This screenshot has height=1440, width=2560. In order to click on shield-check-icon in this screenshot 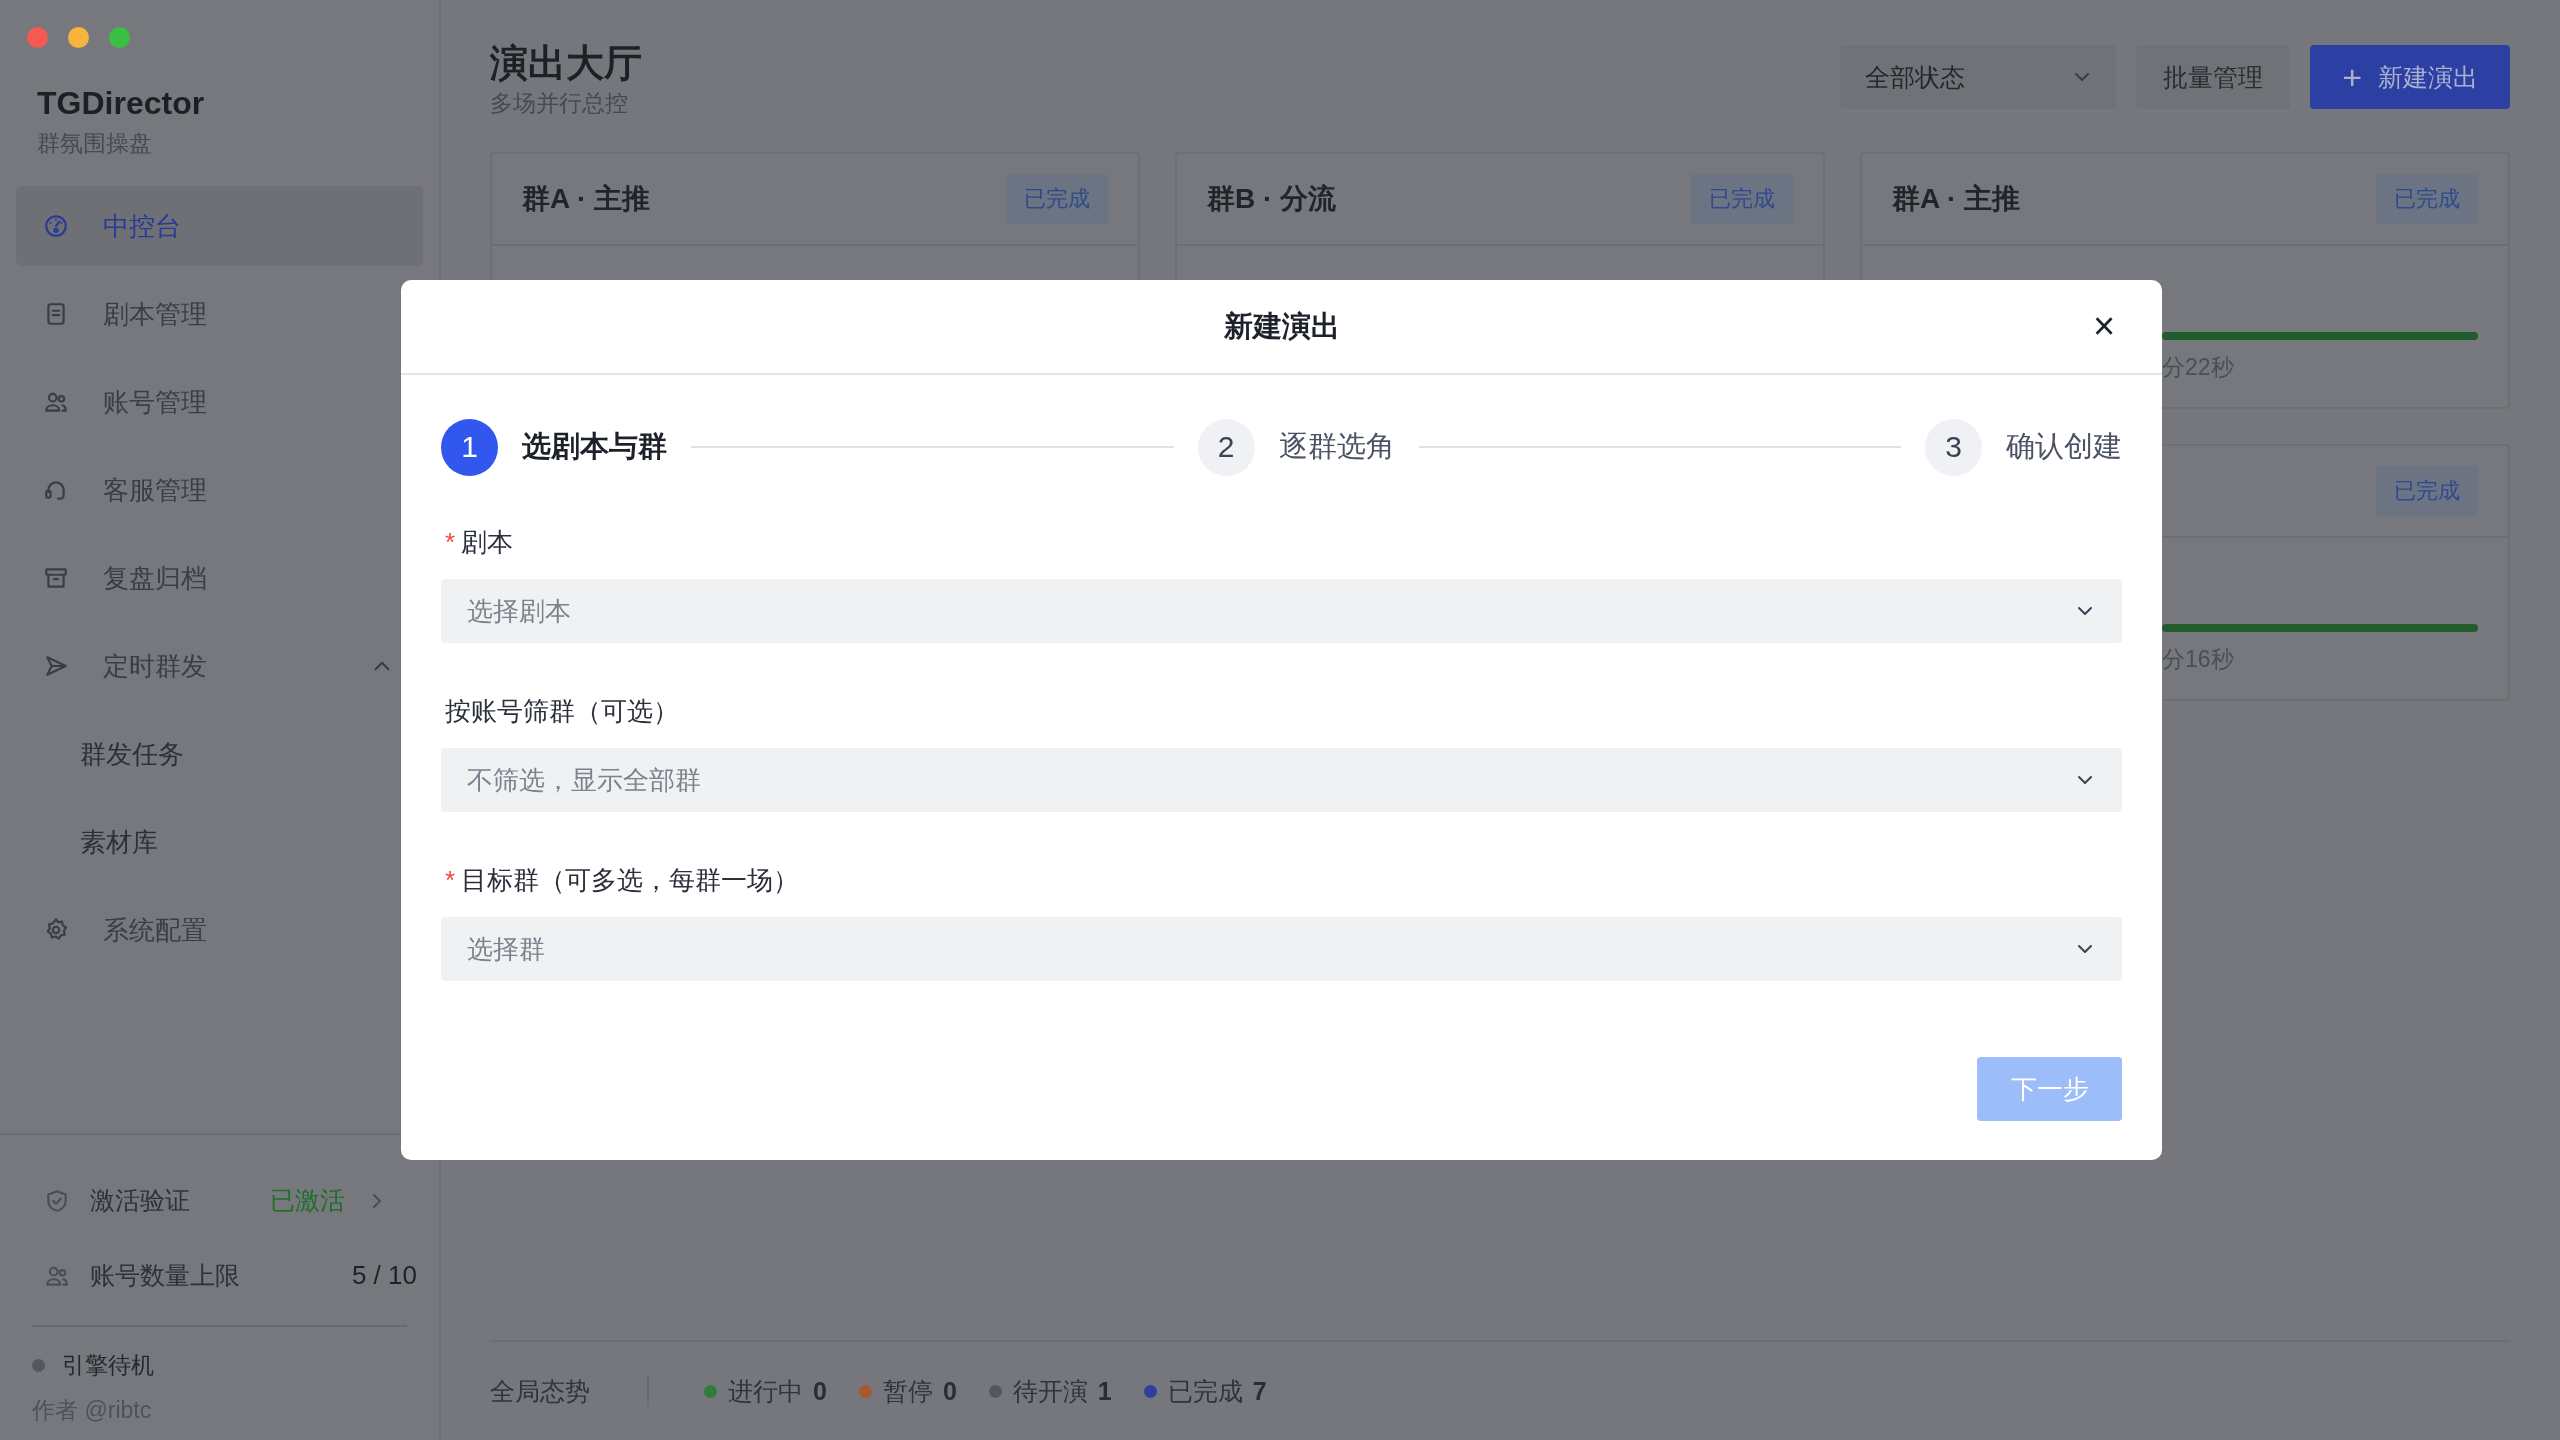, I will do `click(57, 1200)`.